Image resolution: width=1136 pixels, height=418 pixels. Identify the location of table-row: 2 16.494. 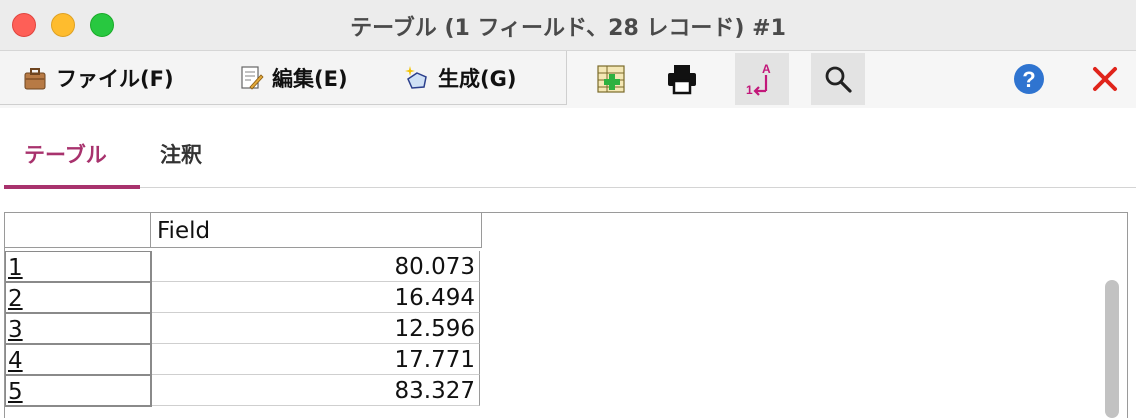
(243, 298).